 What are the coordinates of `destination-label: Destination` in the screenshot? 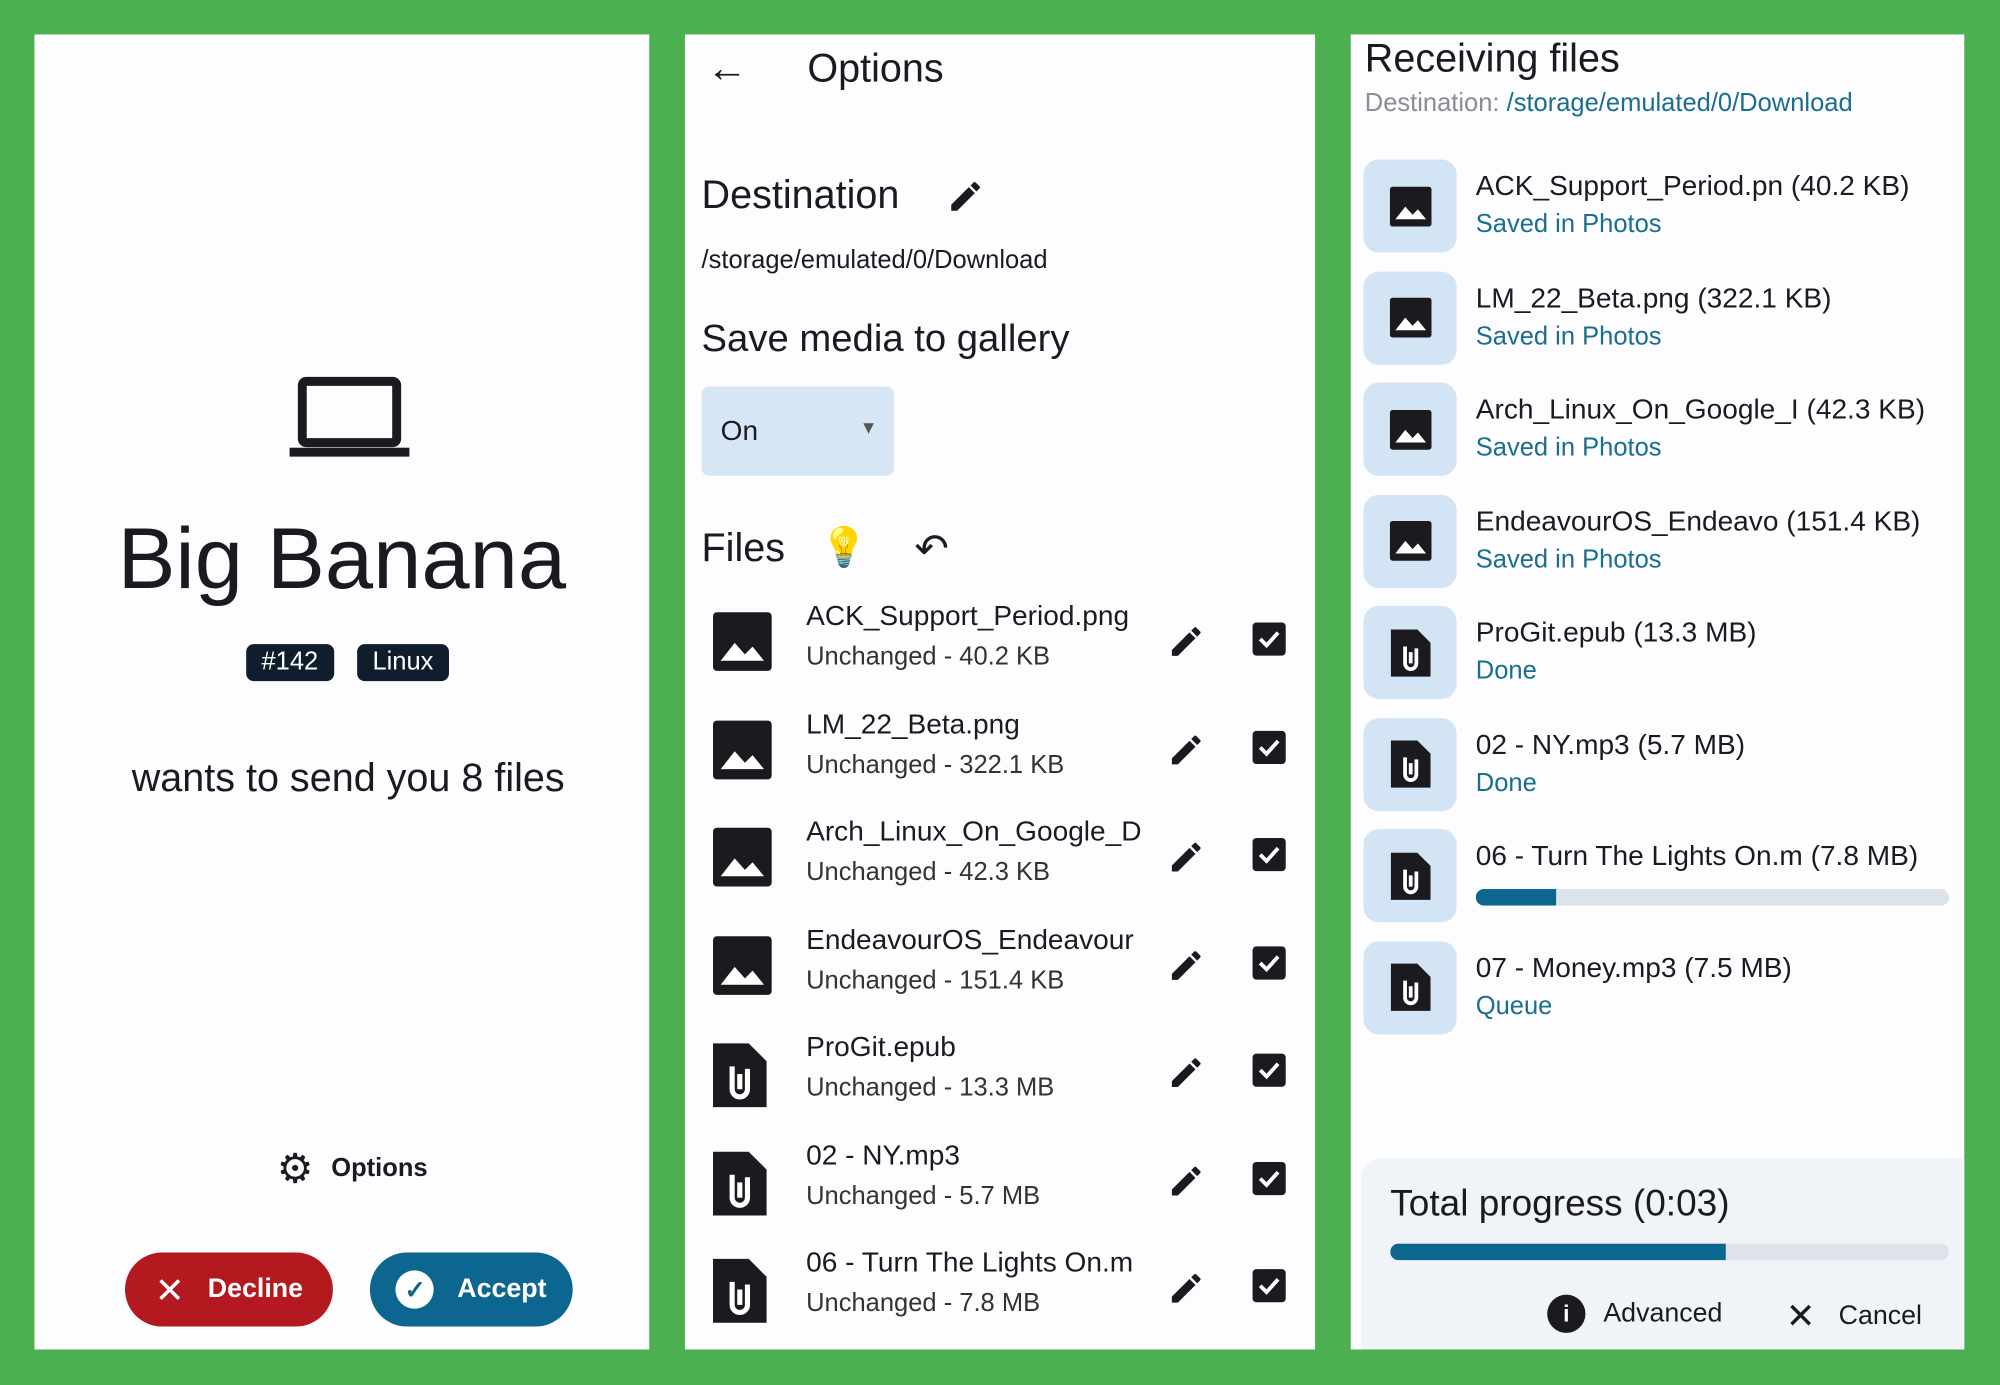 It's located at (800, 194).